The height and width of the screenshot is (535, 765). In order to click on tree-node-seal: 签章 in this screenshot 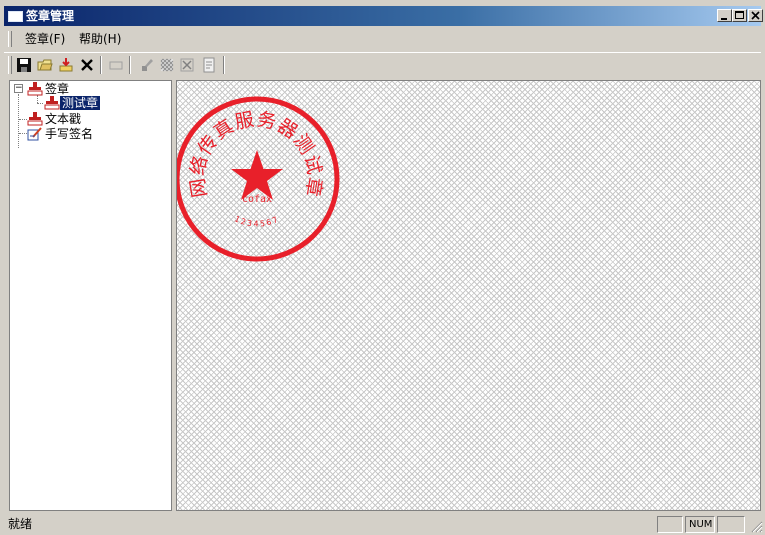, I will do `click(49, 89)`.